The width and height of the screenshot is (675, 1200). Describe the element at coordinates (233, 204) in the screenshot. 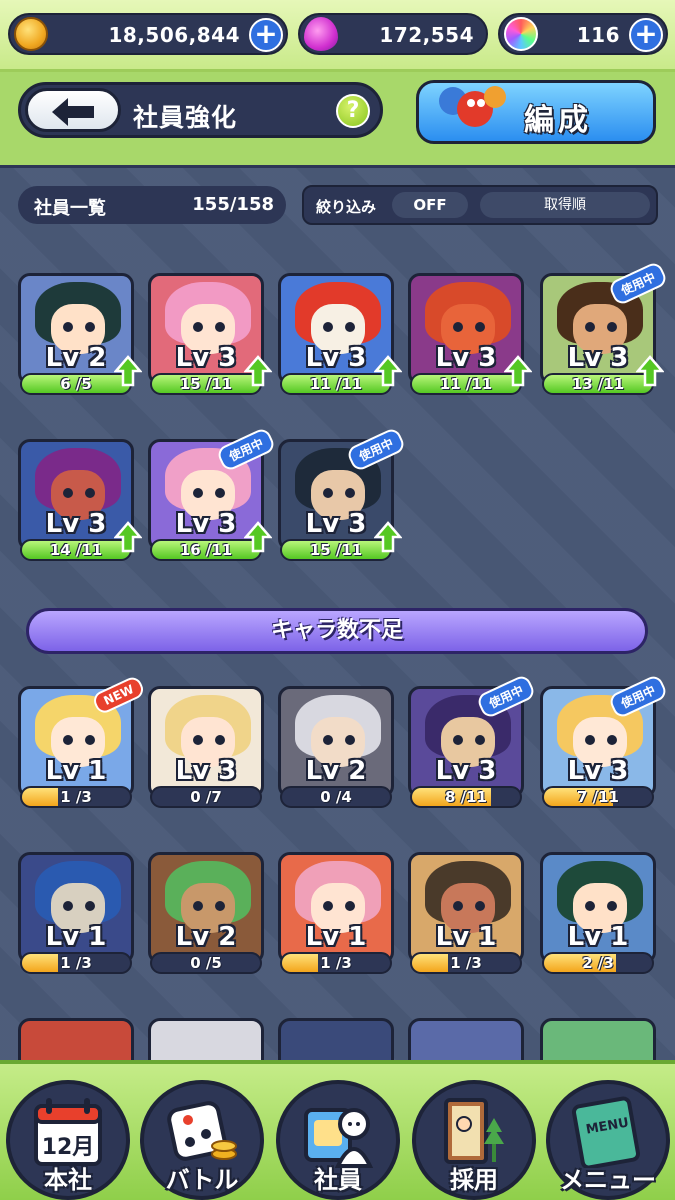

I see `list-count: 155/158` at that location.